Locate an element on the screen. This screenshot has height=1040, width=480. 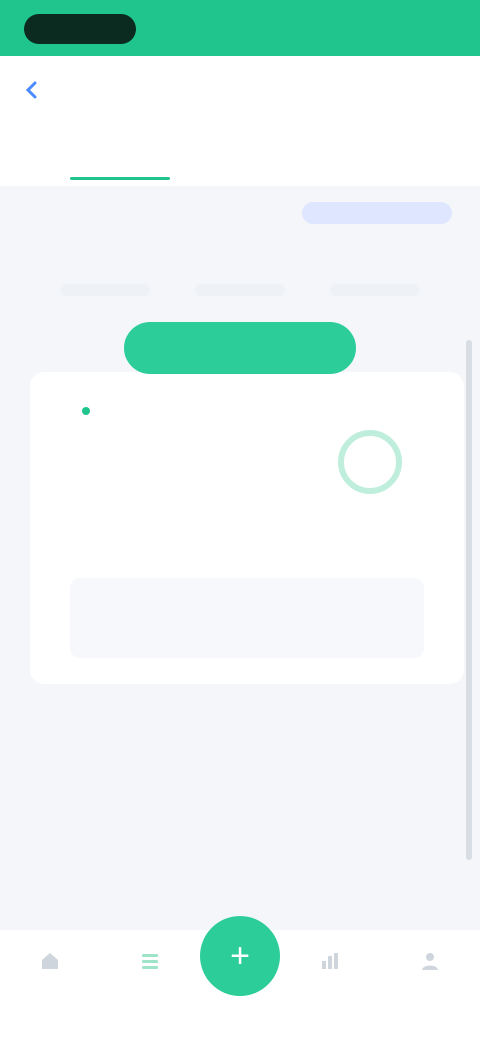
card-note is located at coordinates (247, 618).